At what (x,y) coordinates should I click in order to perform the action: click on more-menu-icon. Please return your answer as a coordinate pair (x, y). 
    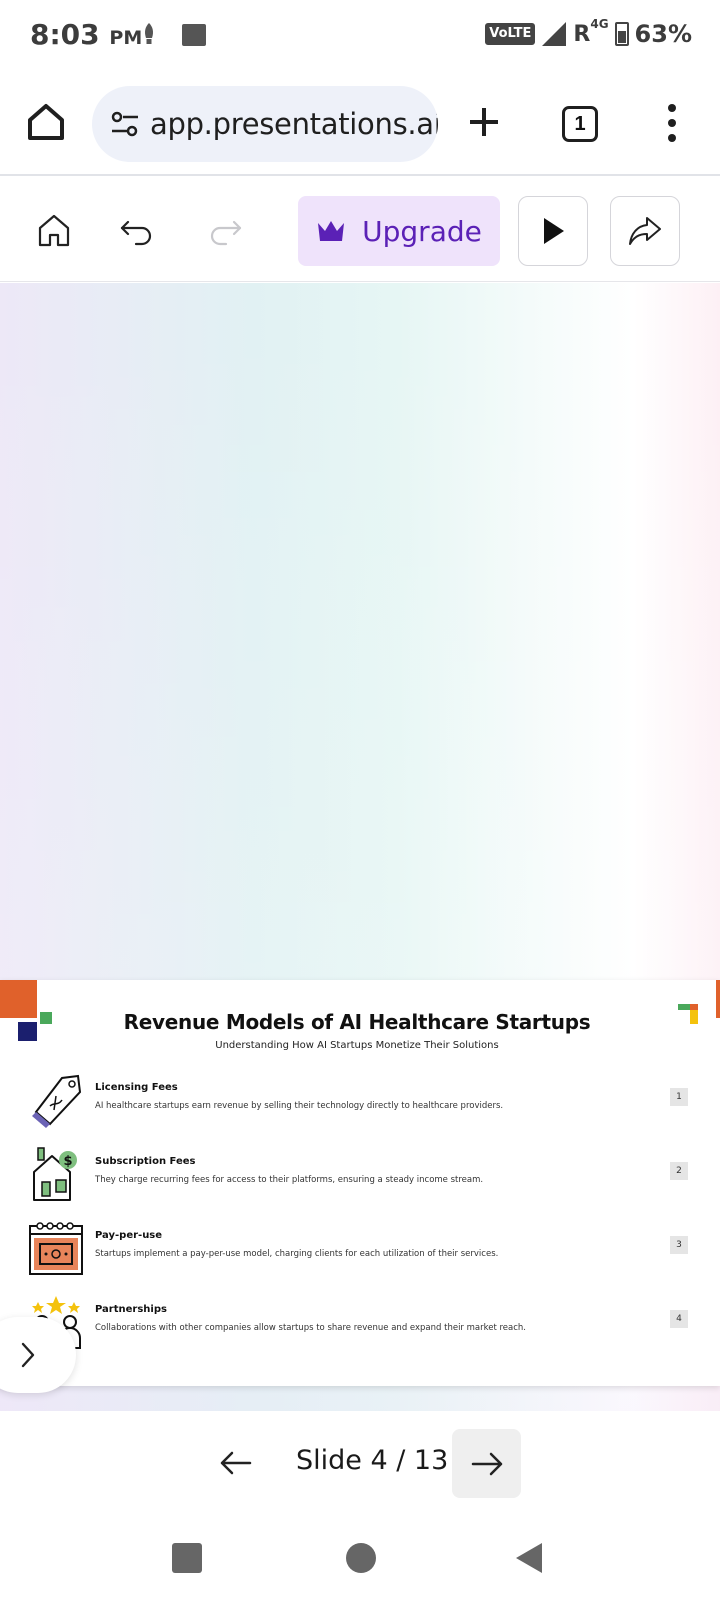
    Looking at the image, I should click on (672, 123).